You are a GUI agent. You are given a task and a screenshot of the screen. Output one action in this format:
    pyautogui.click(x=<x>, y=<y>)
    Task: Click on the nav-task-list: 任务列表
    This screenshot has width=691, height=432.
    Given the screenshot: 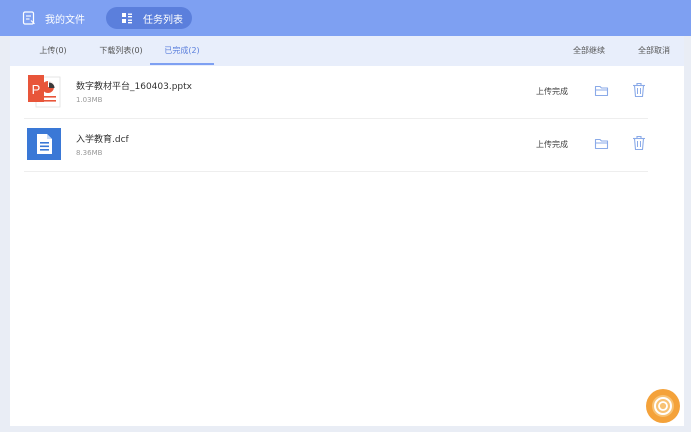 What is the action you would take?
    pyautogui.click(x=149, y=18)
    